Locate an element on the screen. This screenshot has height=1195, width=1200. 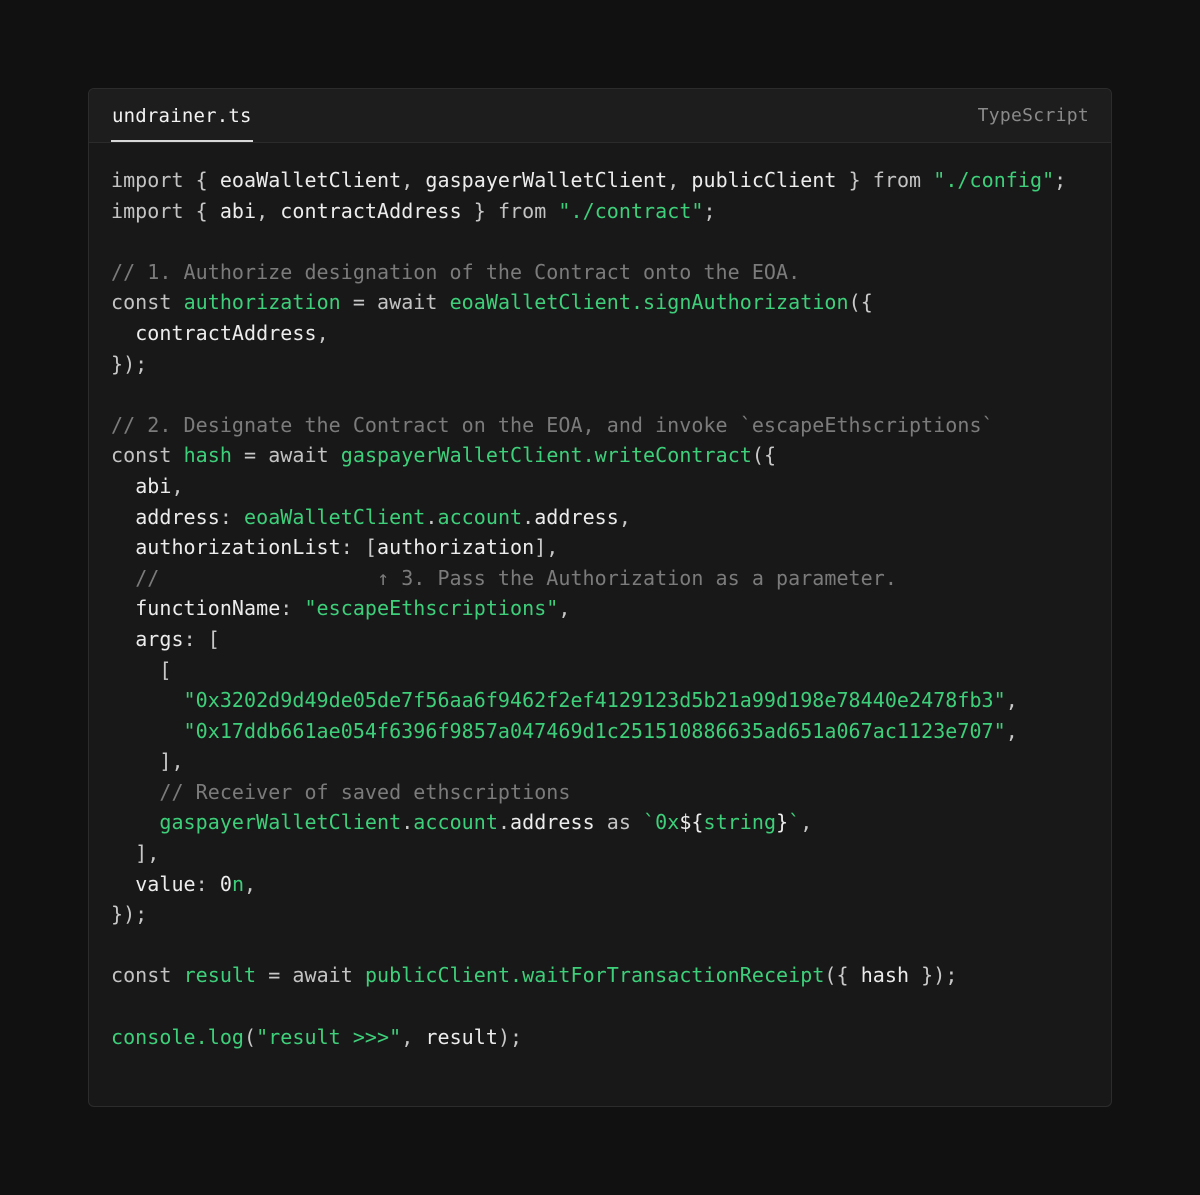
code-token: functionName is located at coordinates (208, 608).